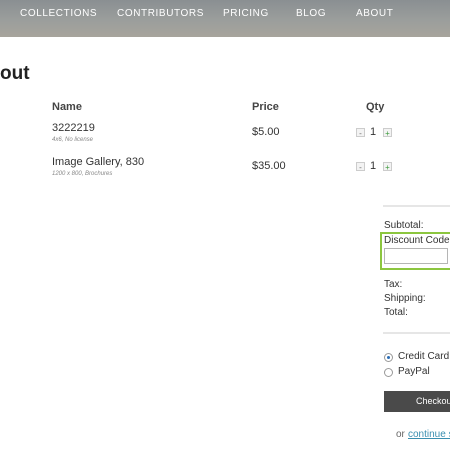 This screenshot has height=450, width=450. Describe the element at coordinates (265, 107) in the screenshot. I see `column-header-price: Price` at that location.